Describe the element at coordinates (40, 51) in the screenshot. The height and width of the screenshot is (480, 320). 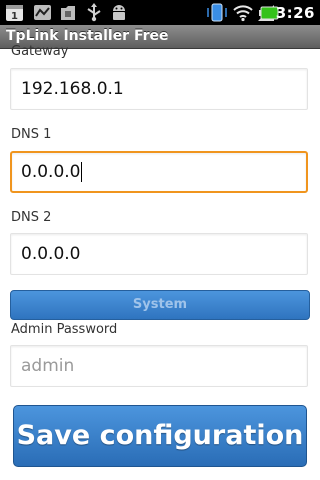
I see `gateway-label: Gateway` at that location.